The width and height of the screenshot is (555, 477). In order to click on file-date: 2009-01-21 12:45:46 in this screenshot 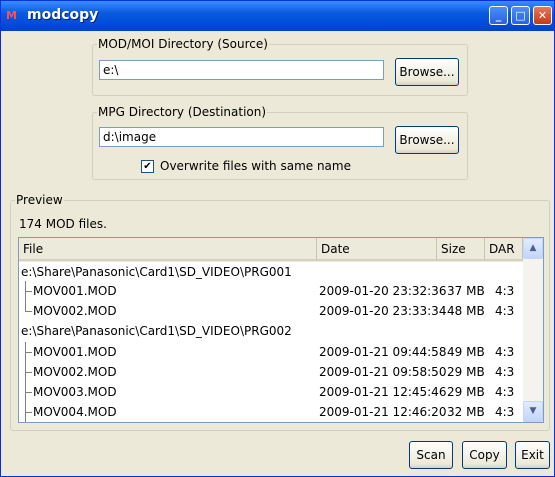, I will do `click(383, 392)`.